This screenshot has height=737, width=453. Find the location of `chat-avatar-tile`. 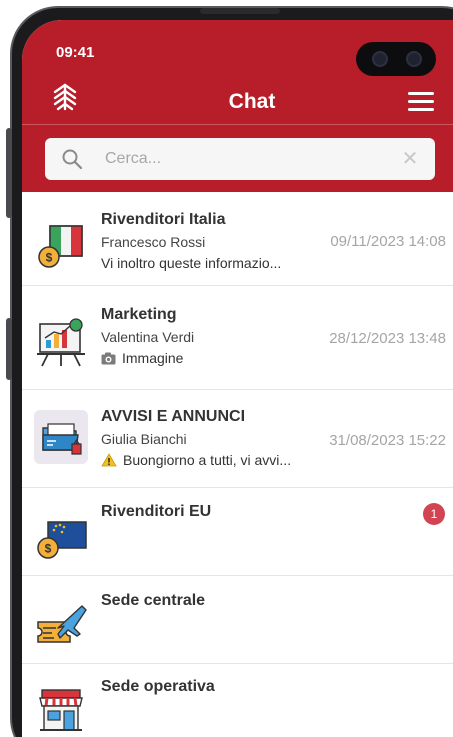

chat-avatar-tile is located at coordinates (61, 437).